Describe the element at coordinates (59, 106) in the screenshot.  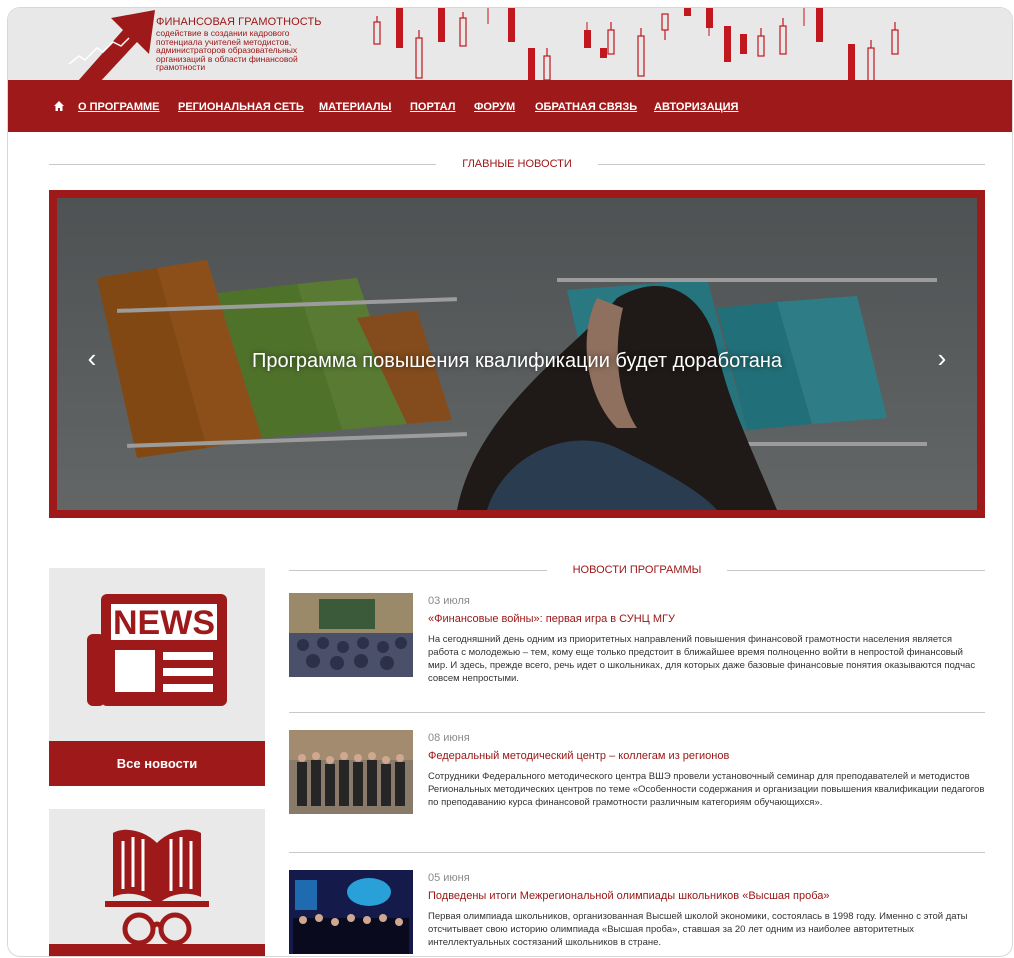
I see `home-icon` at that location.